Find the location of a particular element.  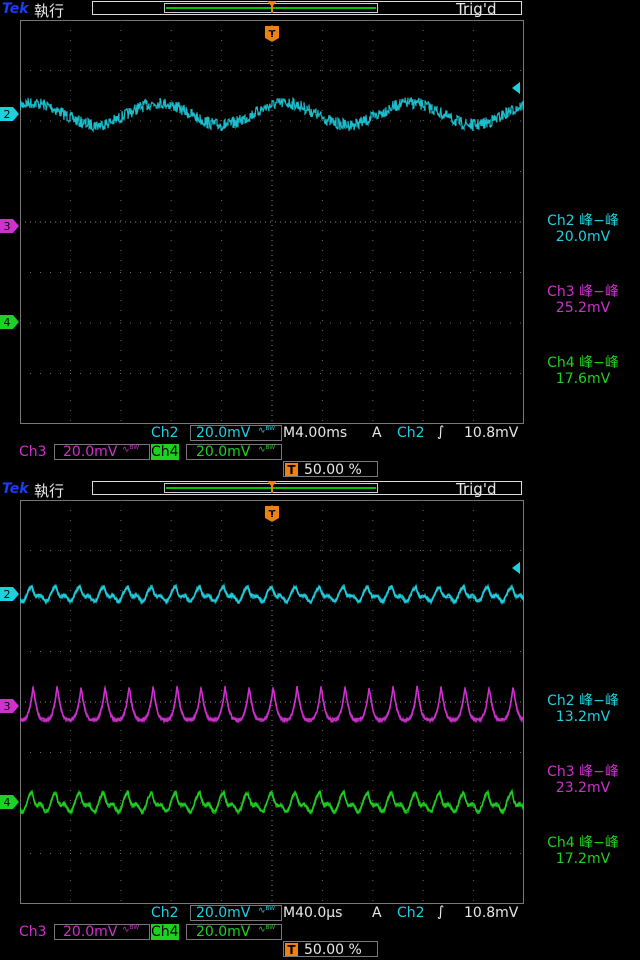

measurement-ch3-pk-pk: Ch3 峰−峰 23.2mV is located at coordinates (583, 780).